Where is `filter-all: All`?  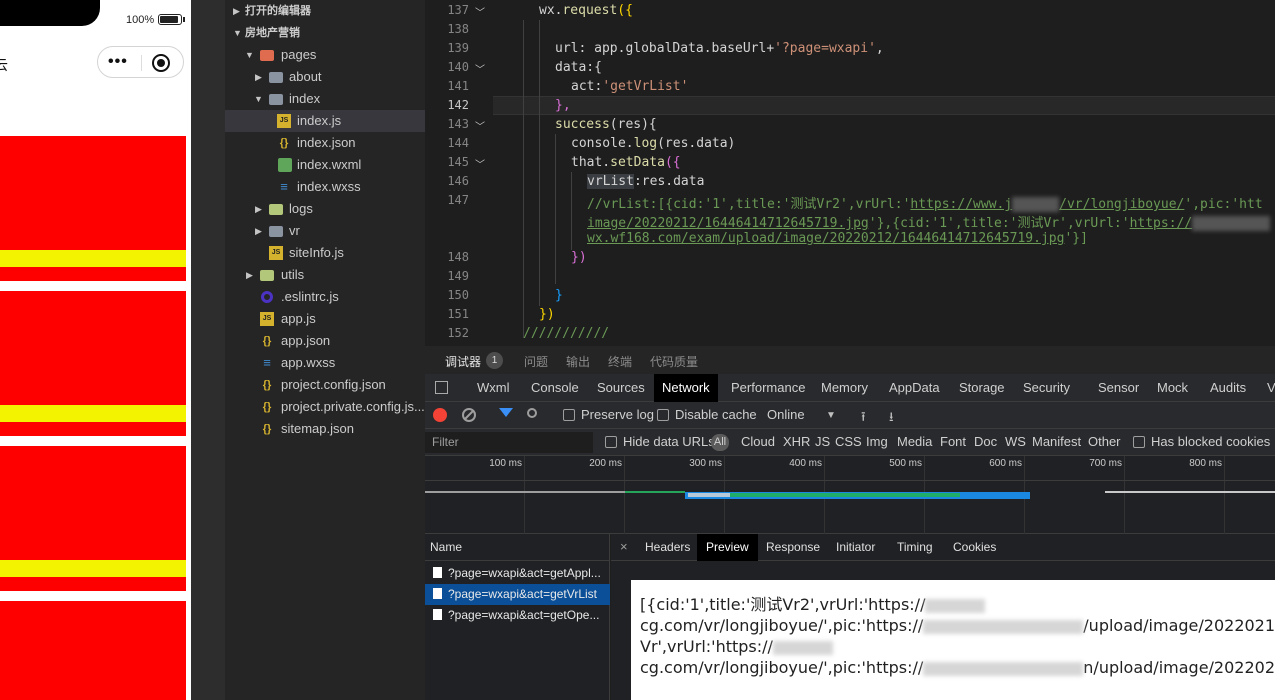
filter-all: All is located at coordinates (720, 442).